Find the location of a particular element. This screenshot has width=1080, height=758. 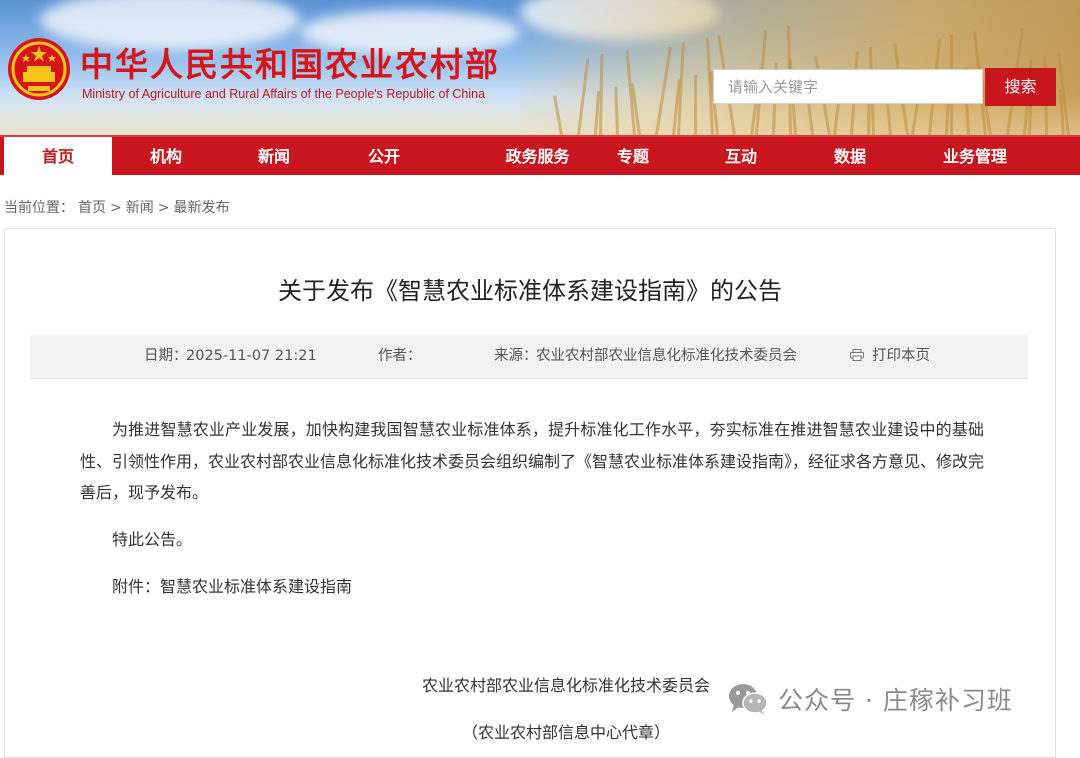

attachment-line: 附件：智慧农业标准体系建设指南 is located at coordinates (532, 587).